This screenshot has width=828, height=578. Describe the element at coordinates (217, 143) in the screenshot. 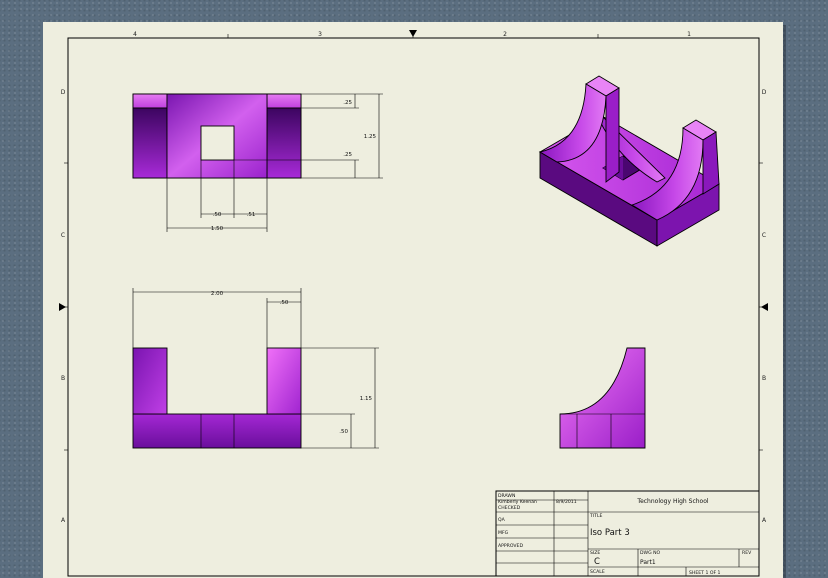

I see `square-hole` at that location.